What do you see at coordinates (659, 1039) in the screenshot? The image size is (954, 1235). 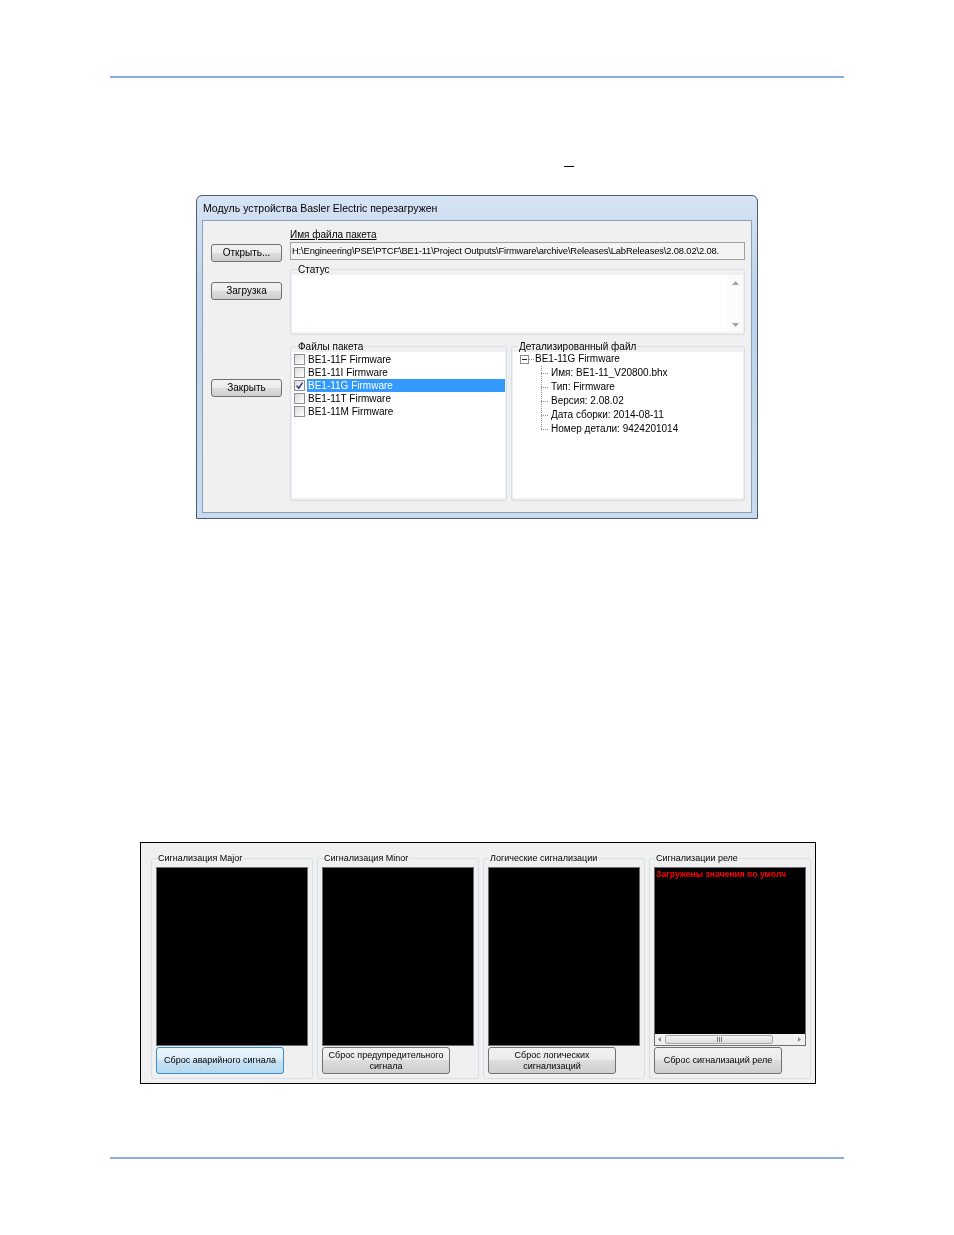 I see `left-arrow-icon` at bounding box center [659, 1039].